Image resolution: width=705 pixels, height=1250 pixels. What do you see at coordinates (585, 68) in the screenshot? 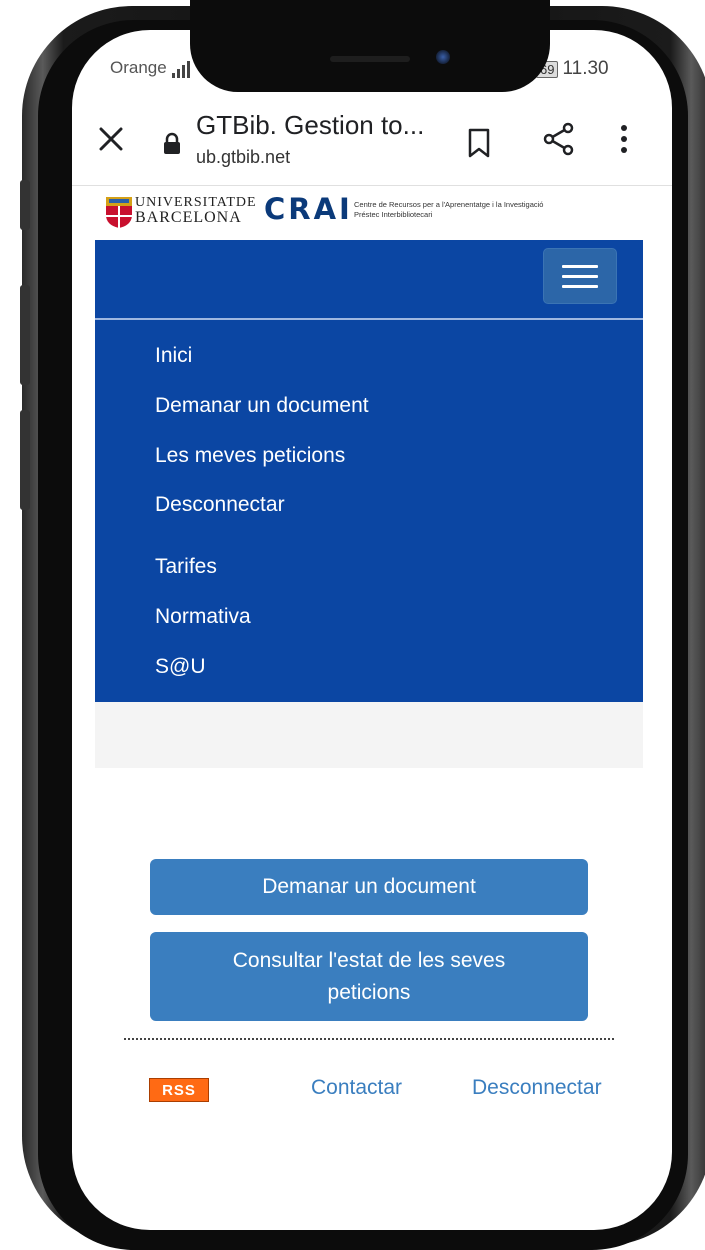
I see `clock: 11.30` at bounding box center [585, 68].